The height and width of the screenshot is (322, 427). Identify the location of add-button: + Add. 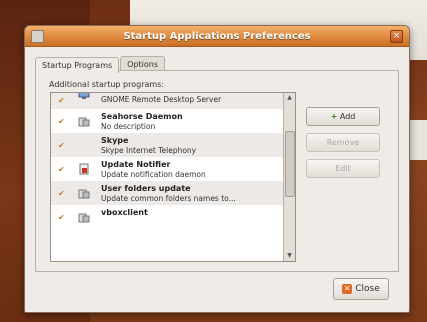
(343, 116).